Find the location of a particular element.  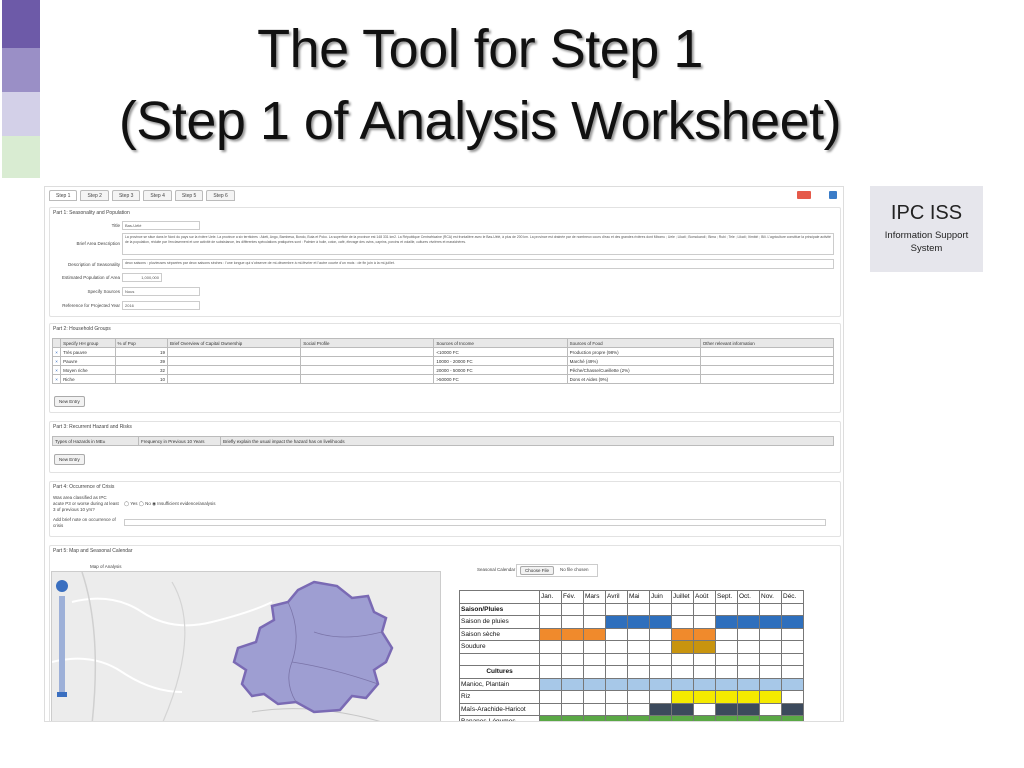

income-cell: 20000 - 50000 FC is located at coordinates (500, 370).